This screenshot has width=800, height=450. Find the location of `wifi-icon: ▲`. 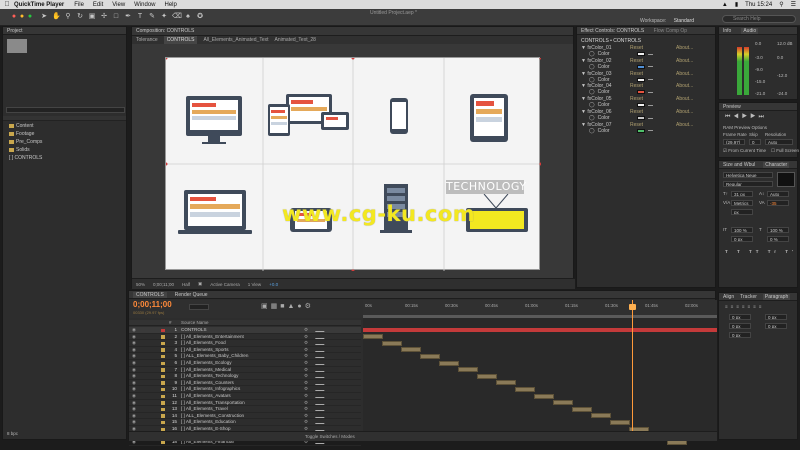

wifi-icon: ▲ is located at coordinates (725, 5).